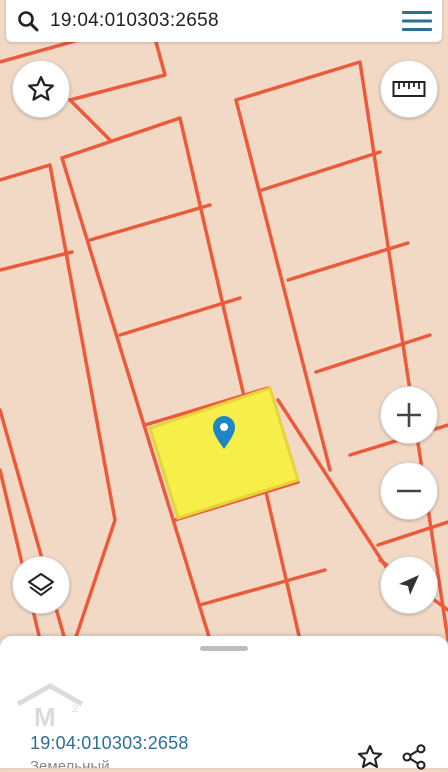  Describe the element at coordinates (414, 757) in the screenshot. I see `share-icon` at that location.